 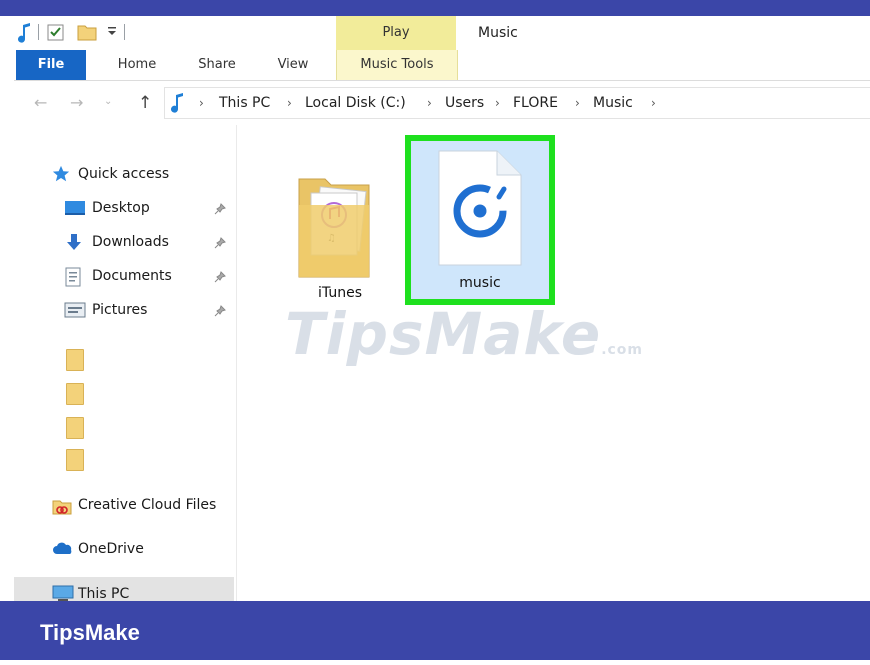 What do you see at coordinates (112, 33) in the screenshot?
I see `customize-quick-access-icon` at bounding box center [112, 33].